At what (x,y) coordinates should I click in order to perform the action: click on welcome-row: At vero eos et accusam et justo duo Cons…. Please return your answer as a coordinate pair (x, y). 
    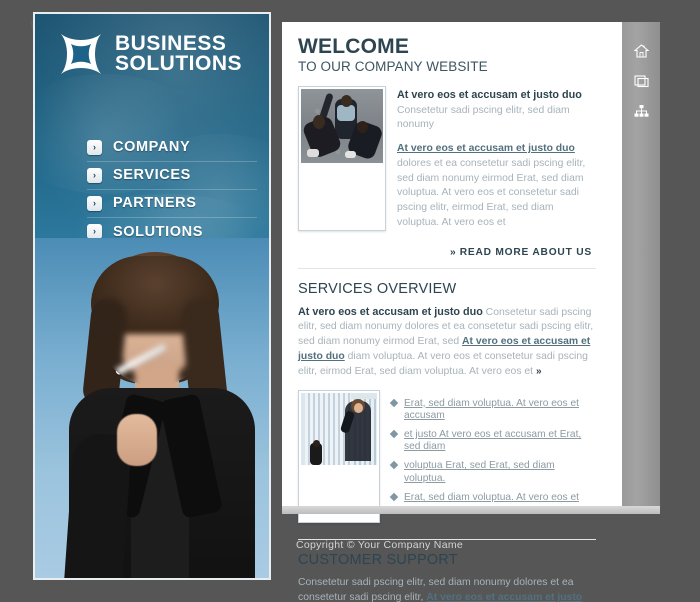
    Looking at the image, I should click on (447, 158).